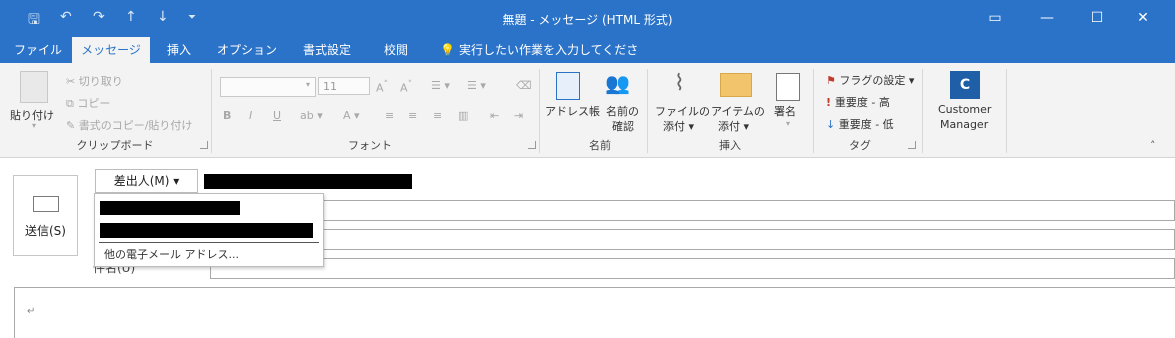 The height and width of the screenshot is (338, 1175). What do you see at coordinates (738, 111) in the screenshot?
I see `attach-item-button: アイテムの` at bounding box center [738, 111].